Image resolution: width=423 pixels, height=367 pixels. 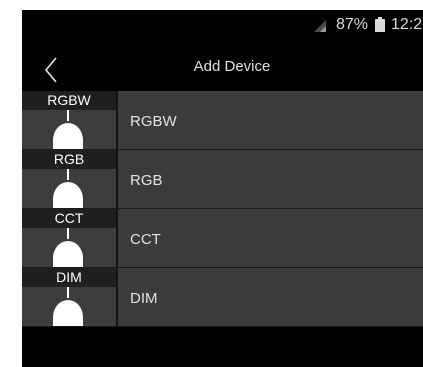 I want to click on device-thumbnail: DIM, so click(x=69, y=297).